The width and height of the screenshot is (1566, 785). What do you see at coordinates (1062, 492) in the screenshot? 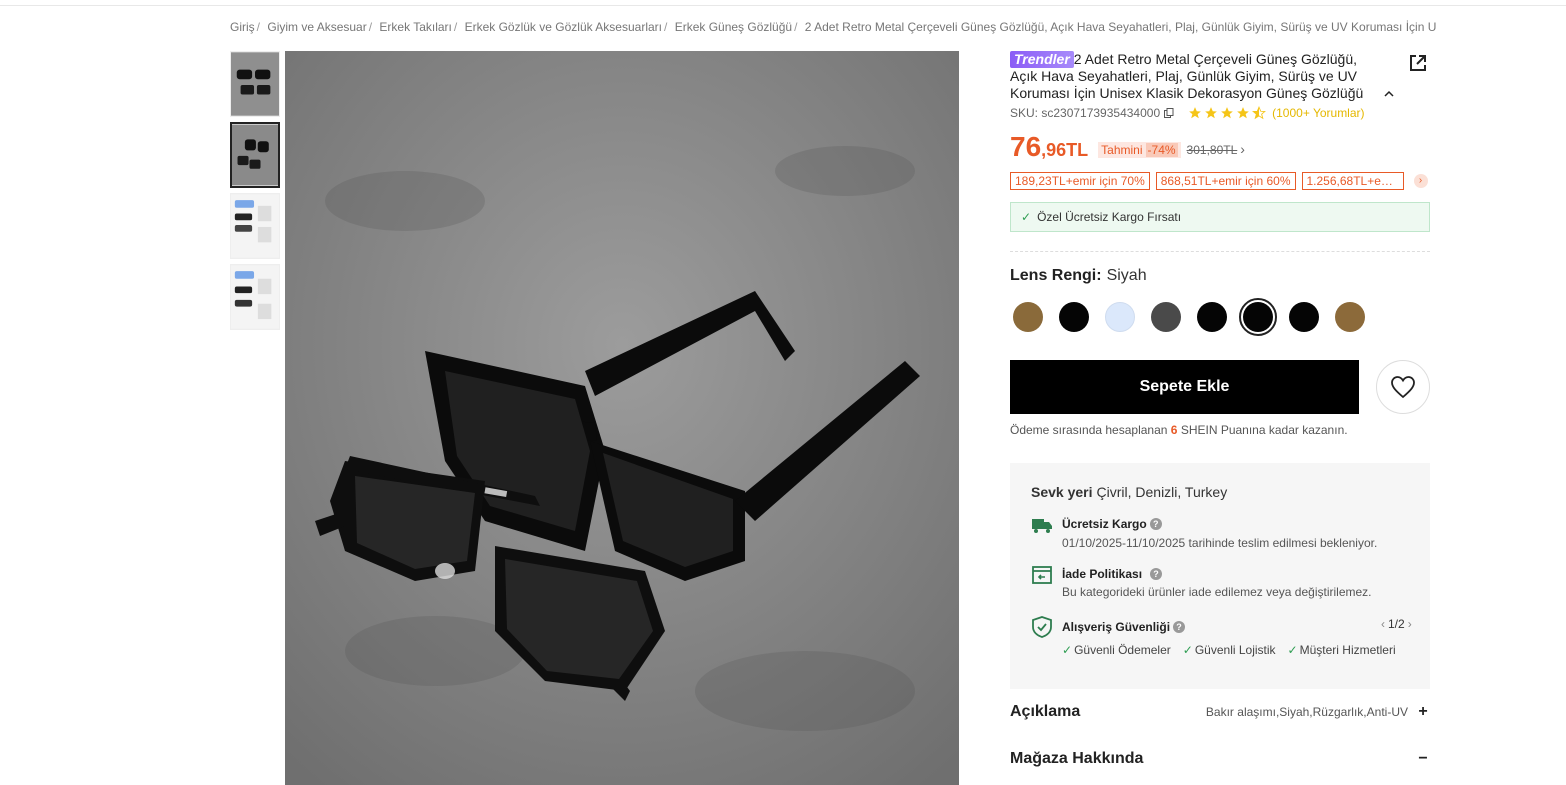
I see `ship-from-label: Sevk yeri` at bounding box center [1062, 492].